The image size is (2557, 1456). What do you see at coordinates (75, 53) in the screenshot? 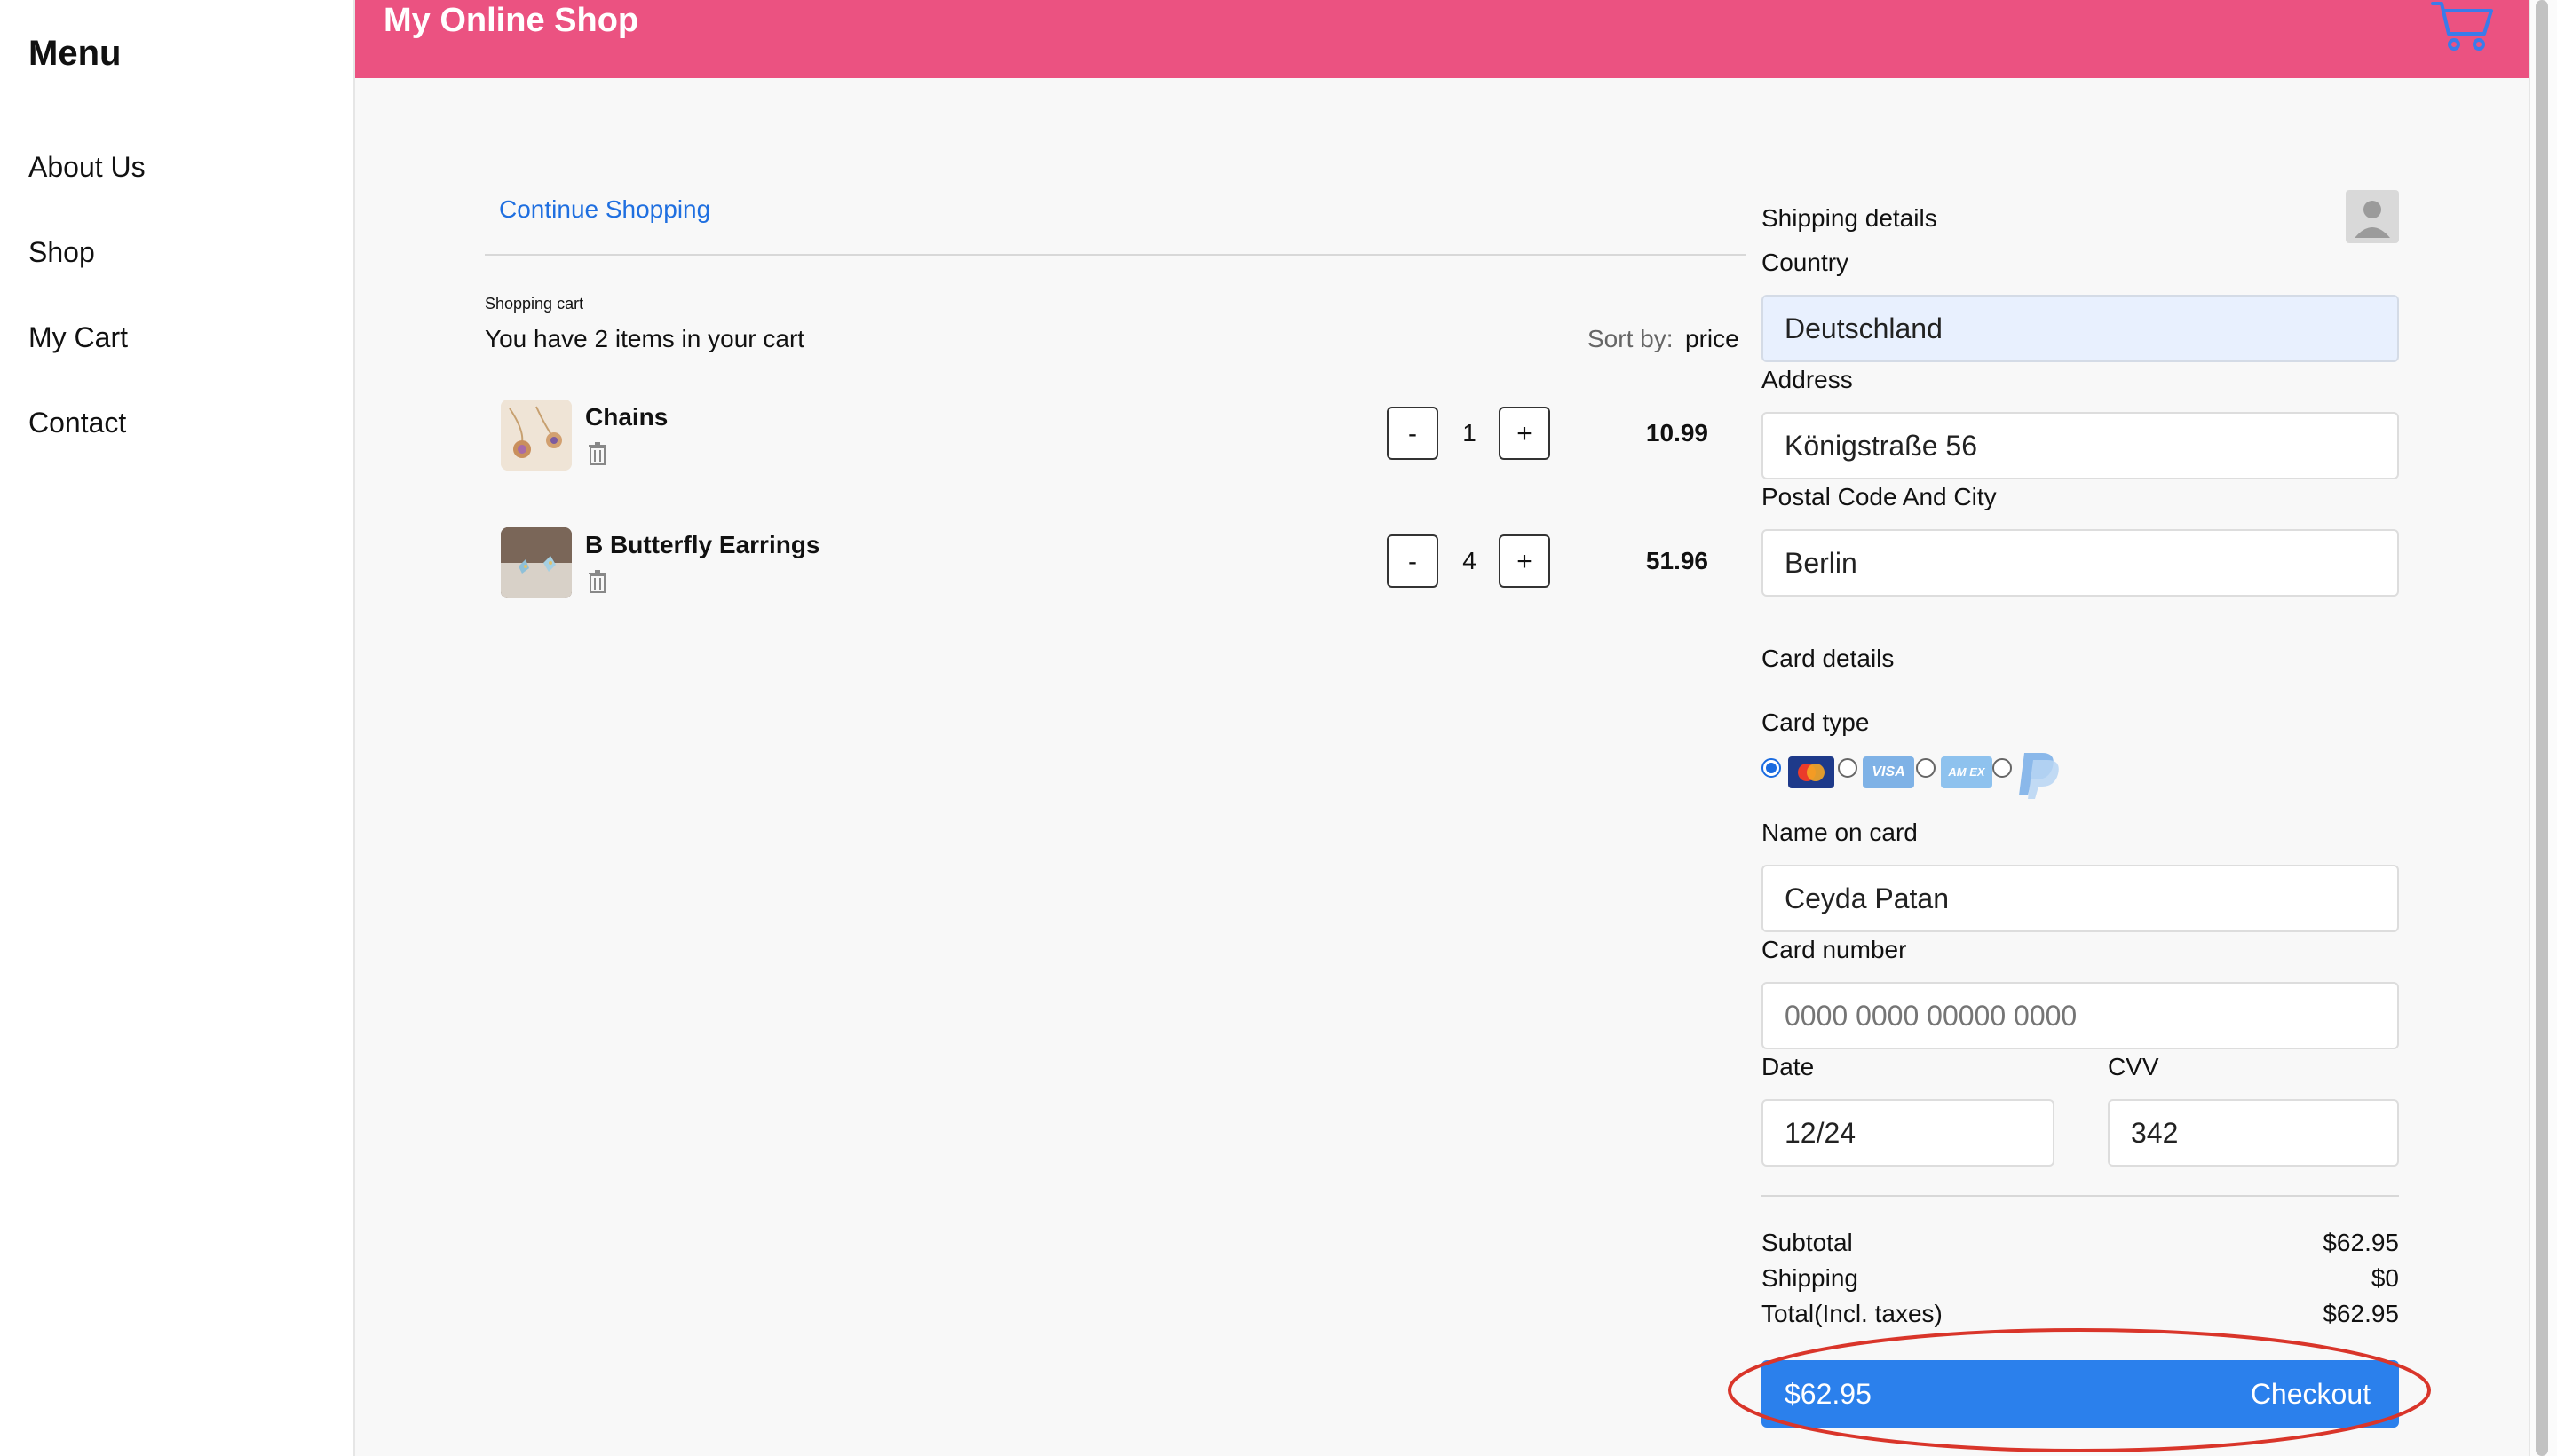
I see `menu-title: Menu` at bounding box center [75, 53].